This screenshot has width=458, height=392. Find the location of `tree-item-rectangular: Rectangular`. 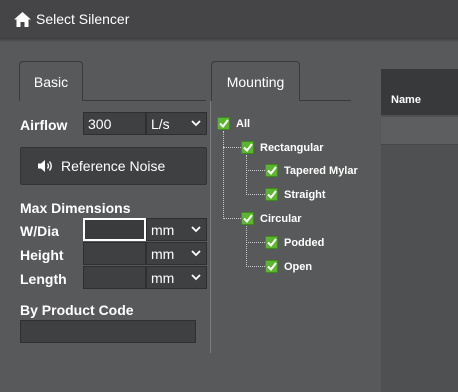

tree-item-rectangular: Rectangular is located at coordinates (282, 147).